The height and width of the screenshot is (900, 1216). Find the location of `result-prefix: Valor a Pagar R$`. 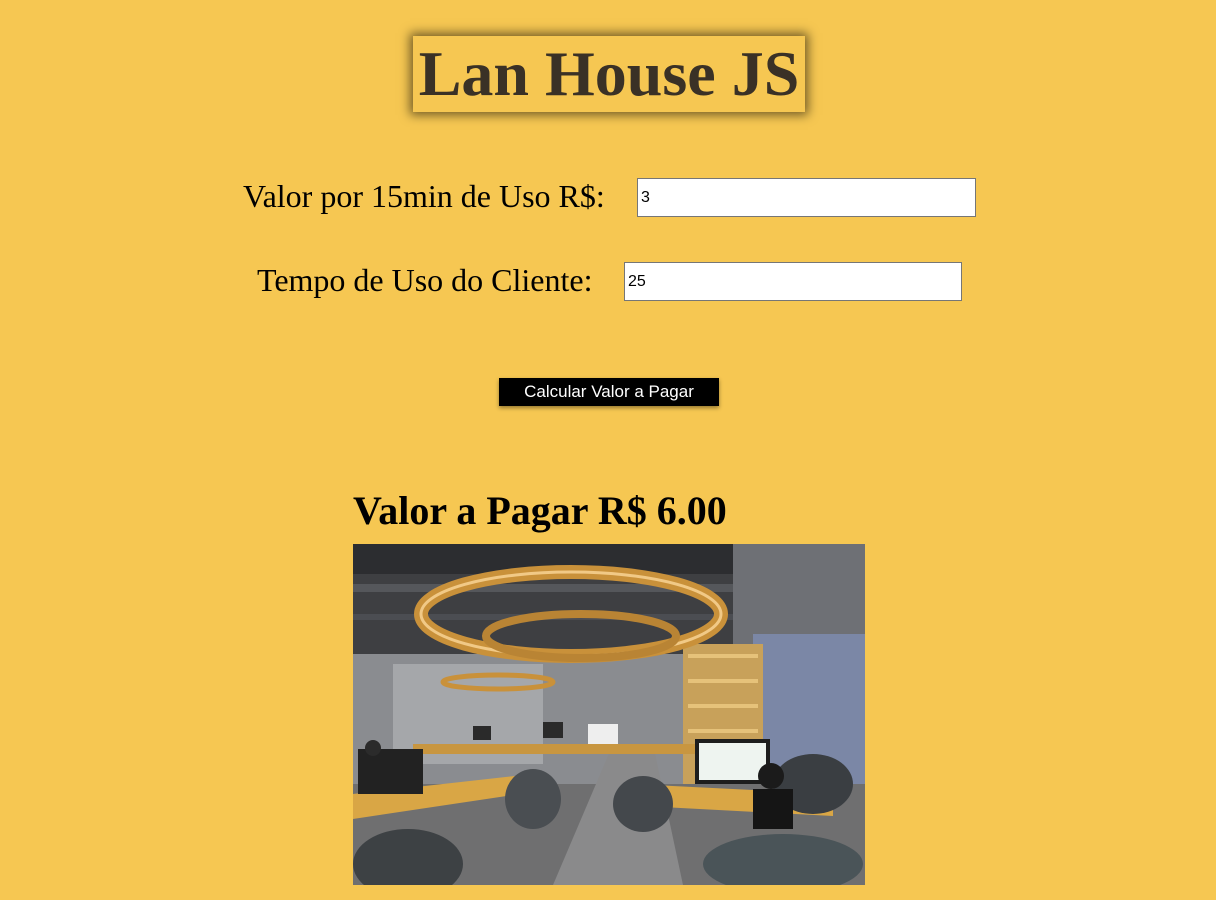

result-prefix: Valor a Pagar R$ is located at coordinates (500, 510).